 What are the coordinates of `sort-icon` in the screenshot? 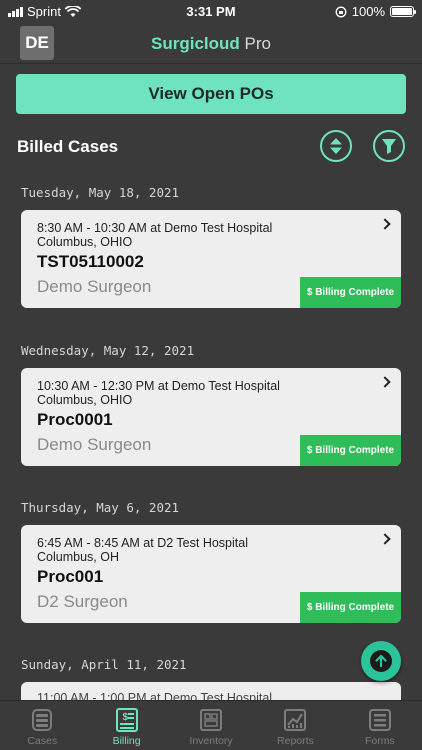 It's located at (336, 146).